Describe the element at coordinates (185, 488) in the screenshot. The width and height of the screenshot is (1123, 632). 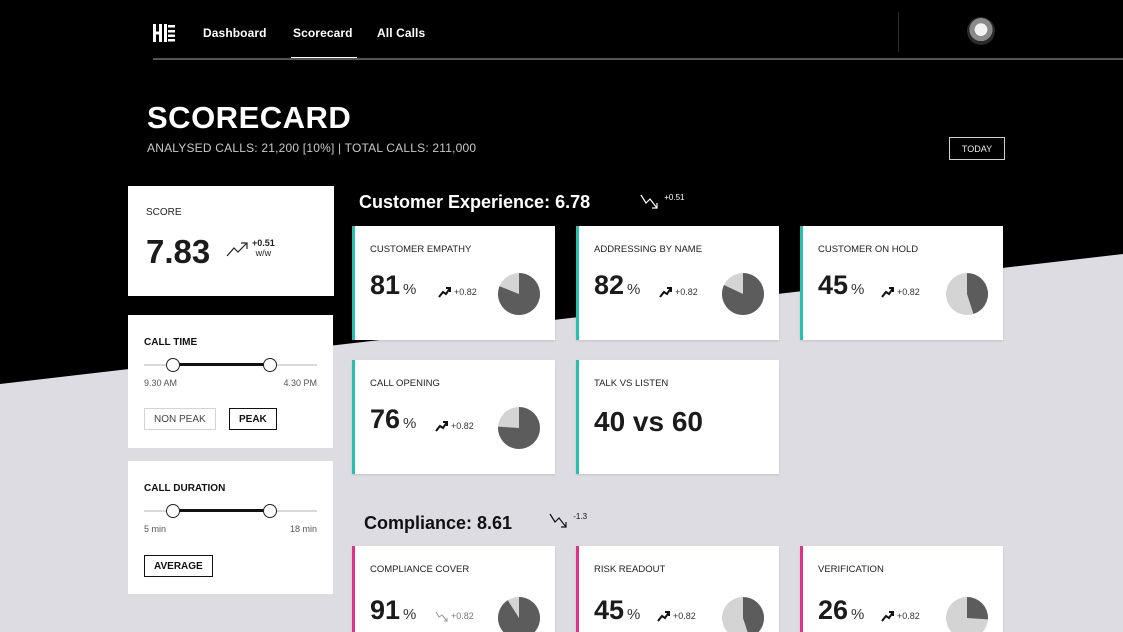
I see `call-duration-label: CALL DURATION` at that location.